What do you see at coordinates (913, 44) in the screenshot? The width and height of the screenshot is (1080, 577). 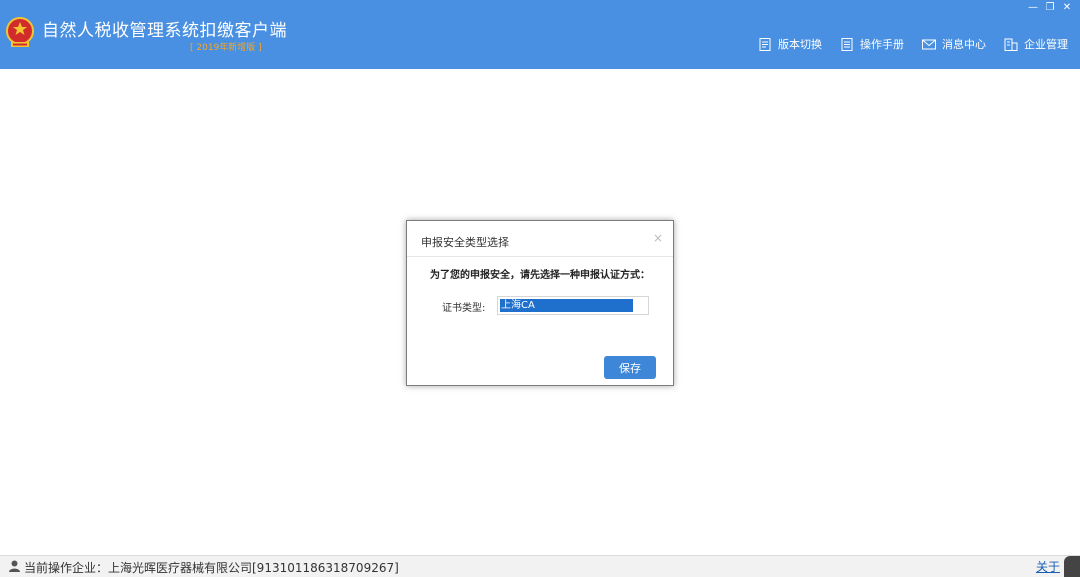 I see `top-nav: 版本切换 操作手册 消息中心 企业管理` at bounding box center [913, 44].